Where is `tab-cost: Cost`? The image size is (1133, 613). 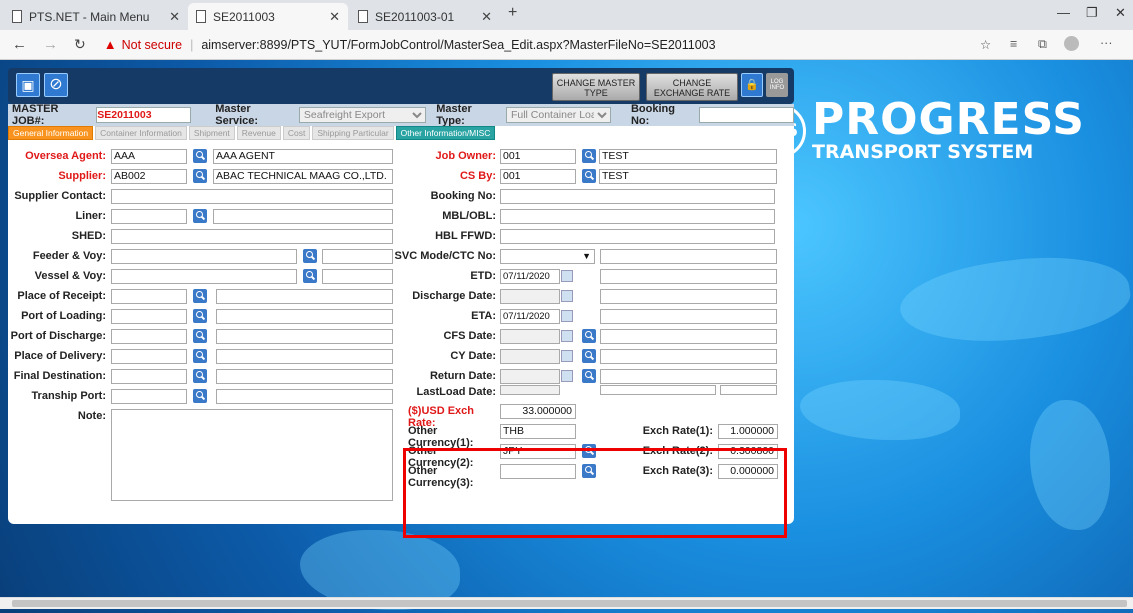
tab-cost: Cost is located at coordinates (296, 133).